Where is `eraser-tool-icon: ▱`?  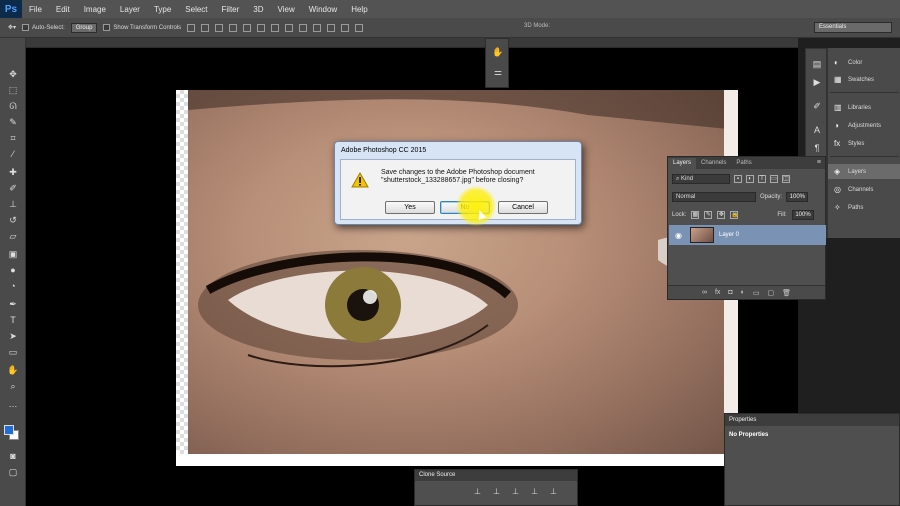
eraser-tool-icon: ▱ is located at coordinates (13, 236).